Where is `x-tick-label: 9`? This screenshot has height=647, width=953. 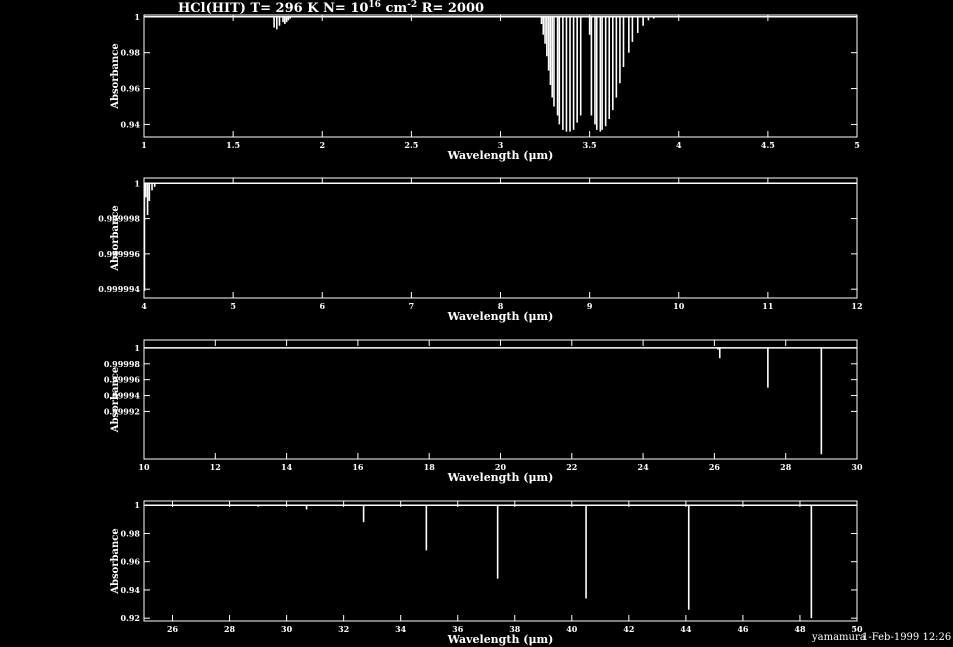 x-tick-label: 9 is located at coordinates (590, 306).